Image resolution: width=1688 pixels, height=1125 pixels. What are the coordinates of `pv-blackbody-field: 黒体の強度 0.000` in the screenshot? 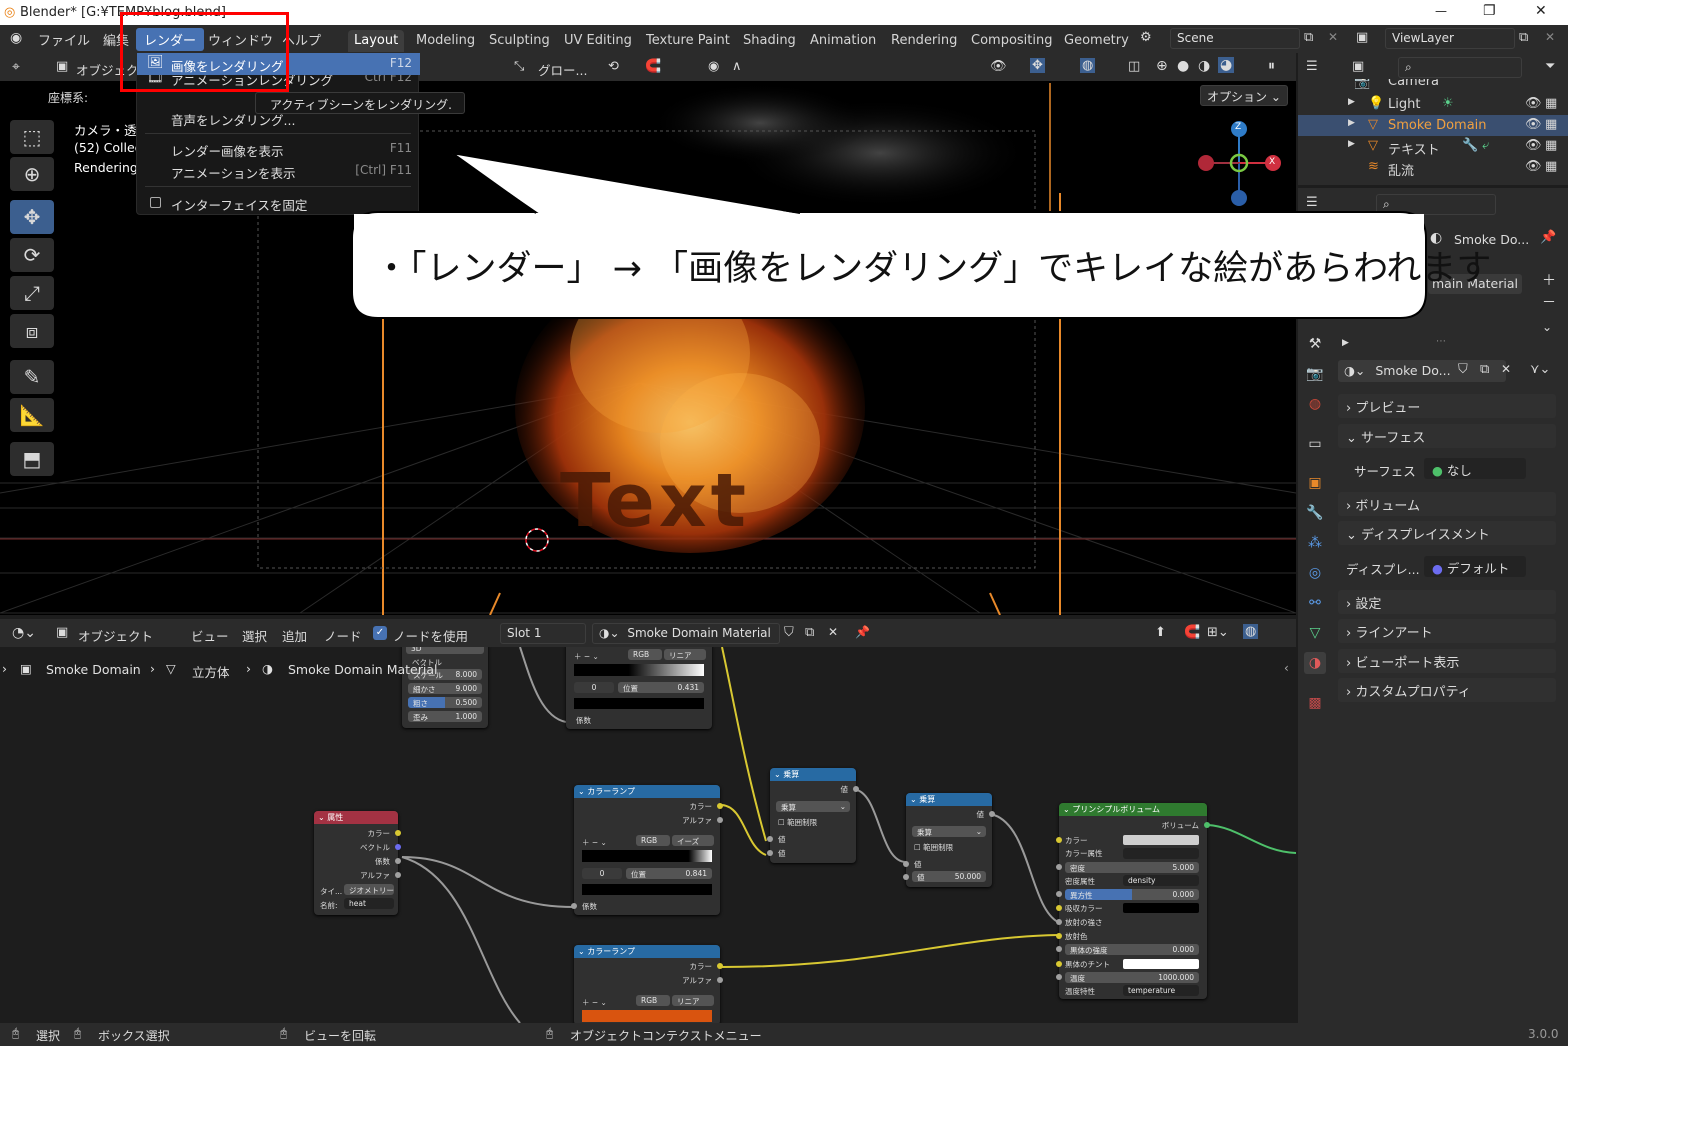 It's located at (1132, 949).